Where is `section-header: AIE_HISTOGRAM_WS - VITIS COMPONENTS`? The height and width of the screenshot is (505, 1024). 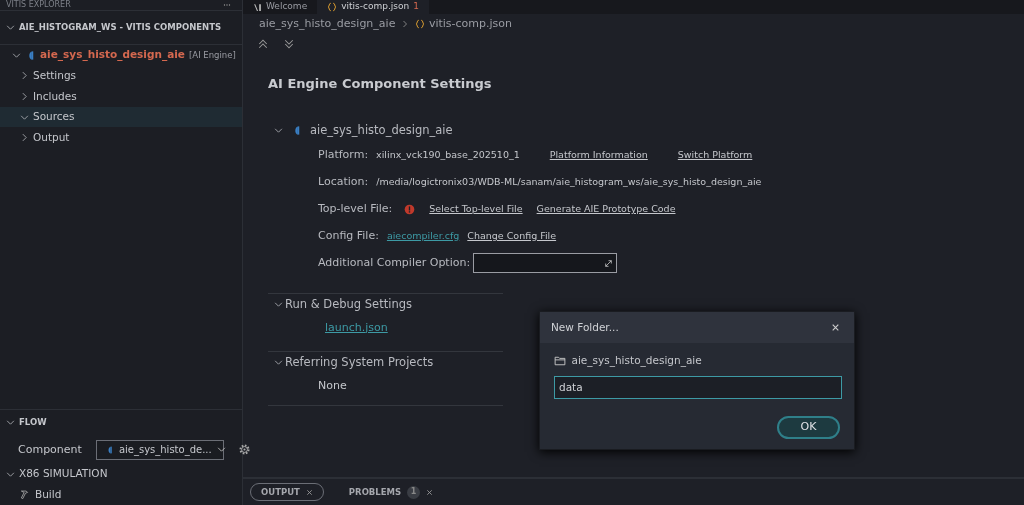
section-header: AIE_HISTOGRAM_WS - VITIS COMPONENTS is located at coordinates (120, 27).